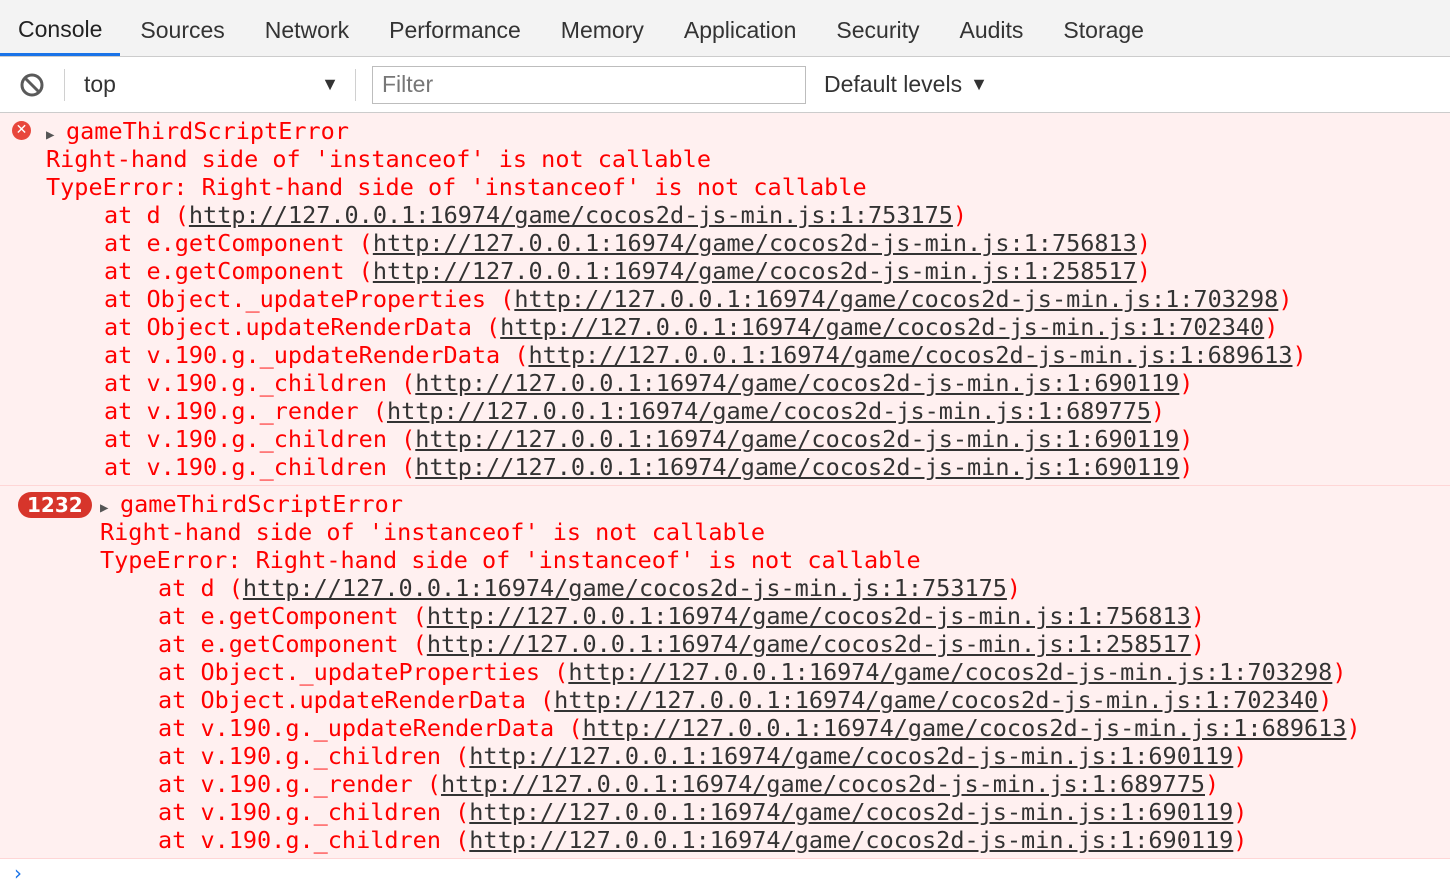  I want to click on console-prompt: ›, so click(725, 873).